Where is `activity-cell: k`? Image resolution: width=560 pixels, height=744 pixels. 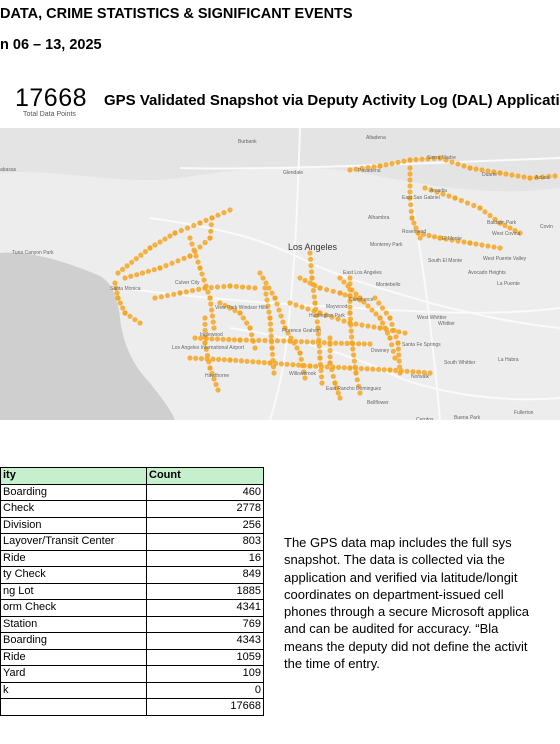
activity-cell: k is located at coordinates (73, 690).